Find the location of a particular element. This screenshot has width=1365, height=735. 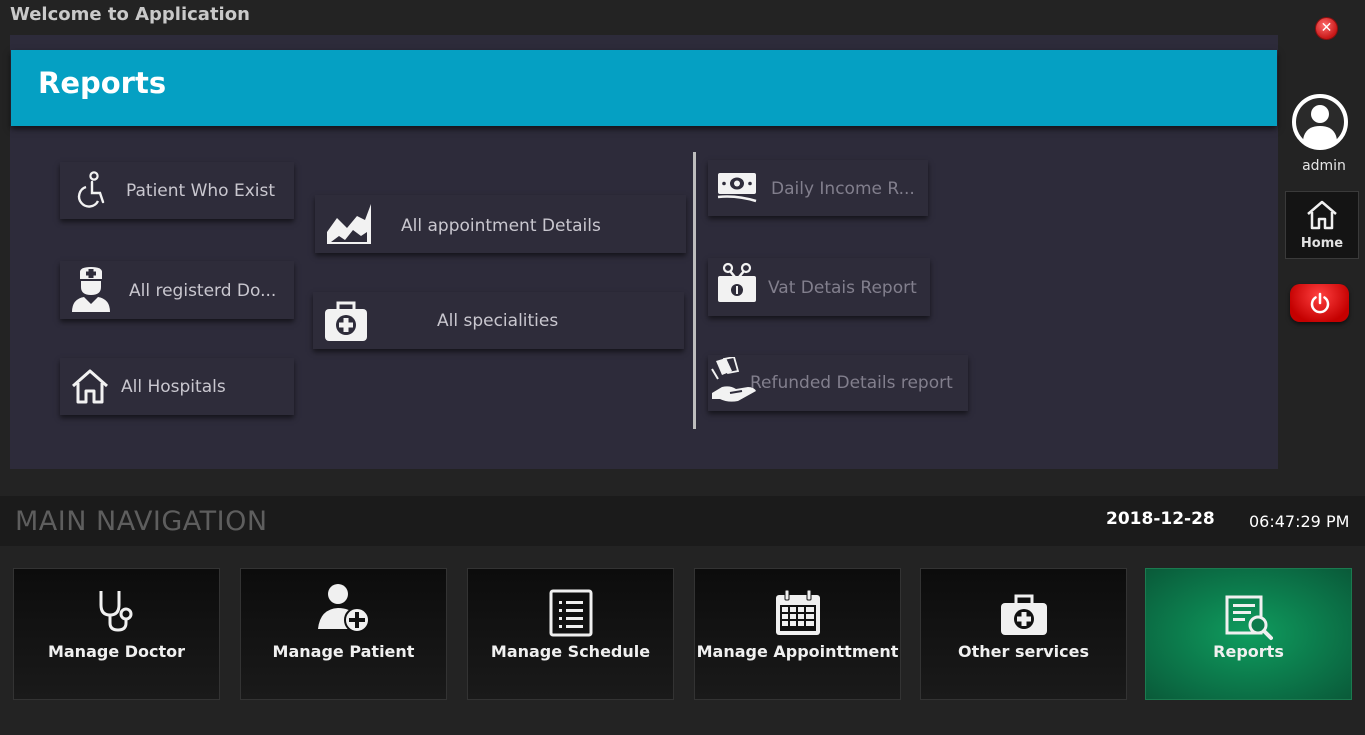

doctor-icon is located at coordinates (91, 289).